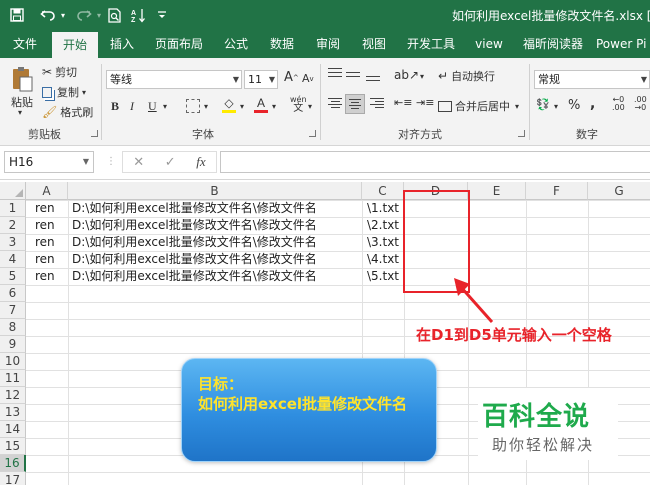 This screenshot has width=650, height=485. I want to click on save-icon, so click(17, 15).